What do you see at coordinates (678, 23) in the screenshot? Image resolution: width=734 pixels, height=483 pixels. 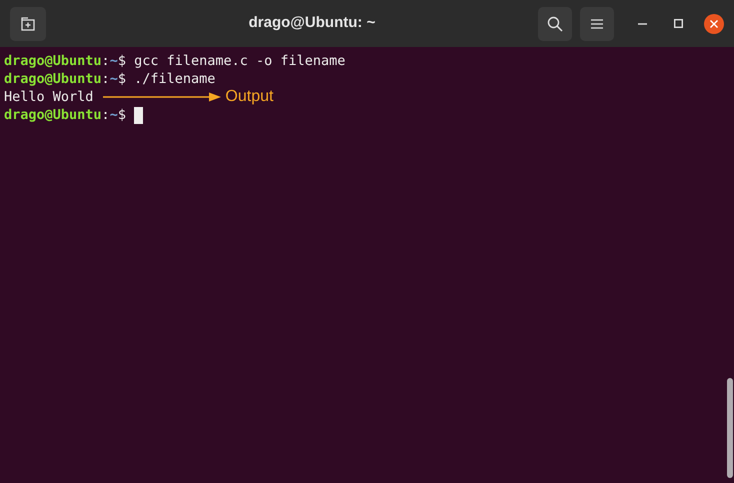 I see `maximize-icon` at bounding box center [678, 23].